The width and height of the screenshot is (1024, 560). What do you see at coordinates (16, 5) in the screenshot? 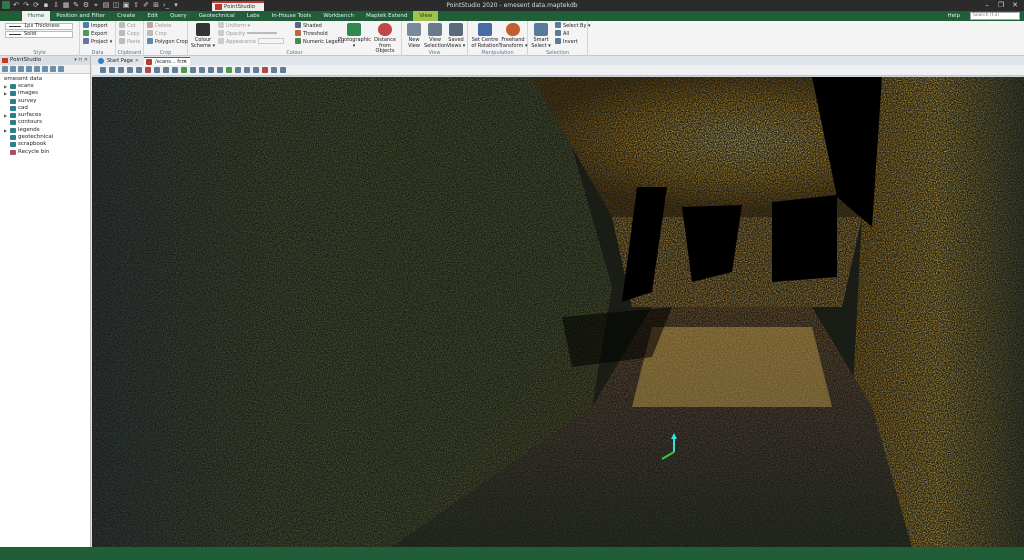
I see `undo-icon: ↶` at bounding box center [16, 5].